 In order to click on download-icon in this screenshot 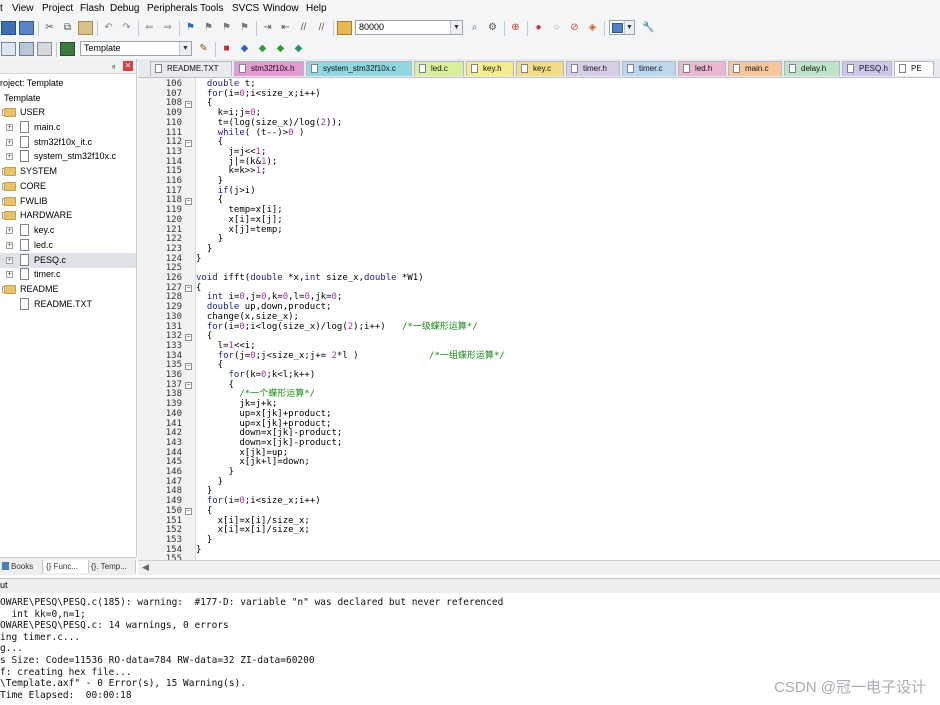, I will do `click(67, 49)`.